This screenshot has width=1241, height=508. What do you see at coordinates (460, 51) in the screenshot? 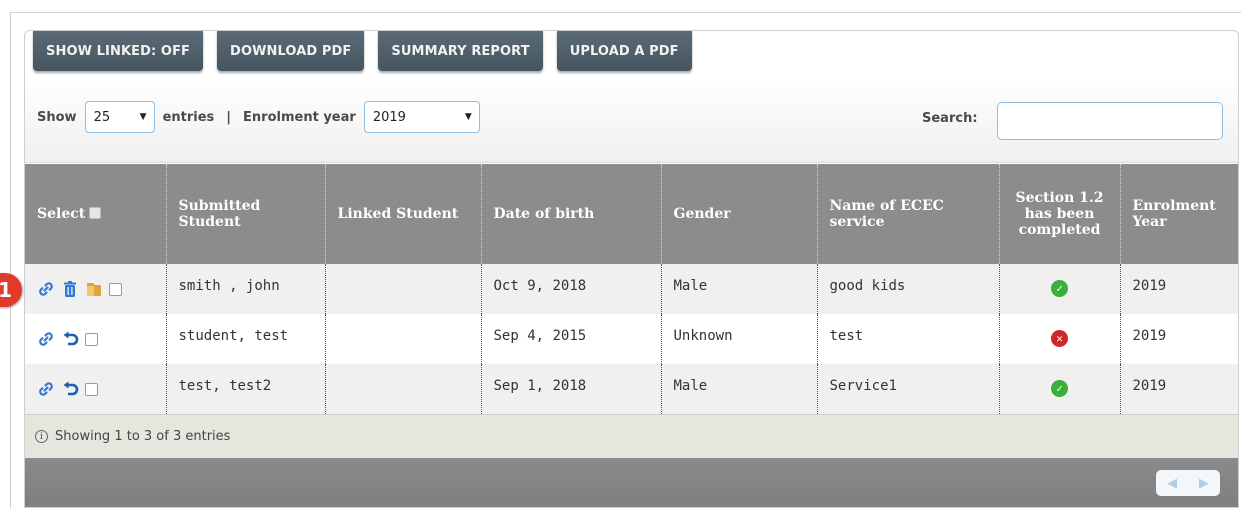
I see `summary-report-button: SUMMARY REPORT` at bounding box center [460, 51].